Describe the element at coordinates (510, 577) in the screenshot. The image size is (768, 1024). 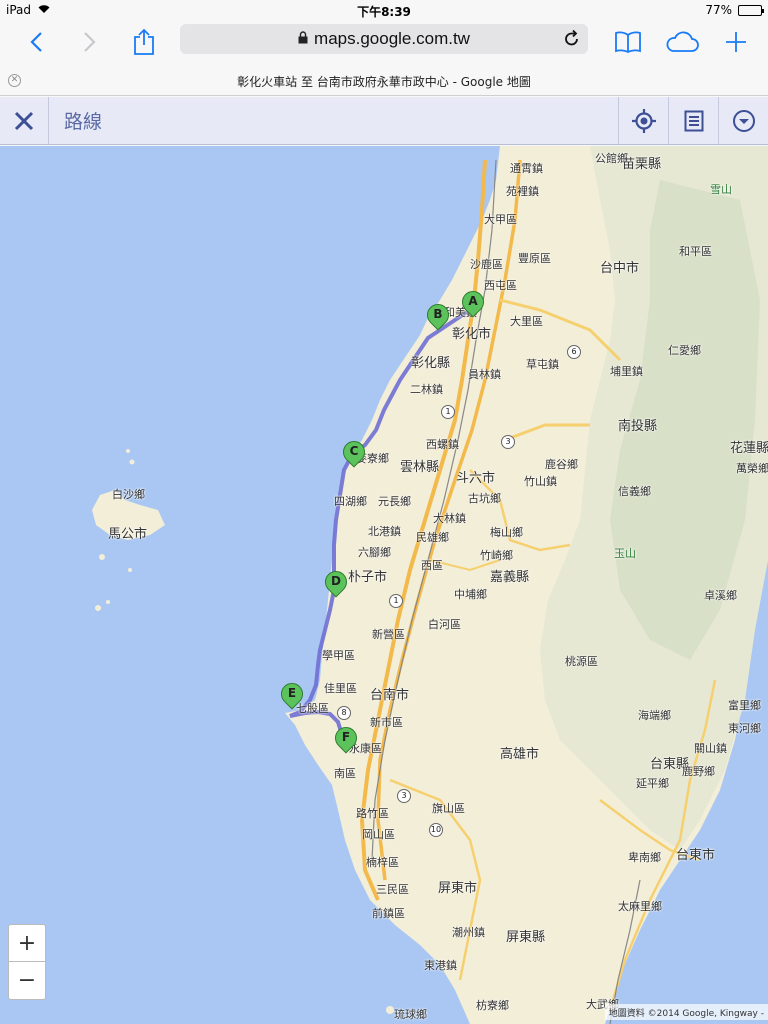
I see `place-label: 嘉義縣` at that location.